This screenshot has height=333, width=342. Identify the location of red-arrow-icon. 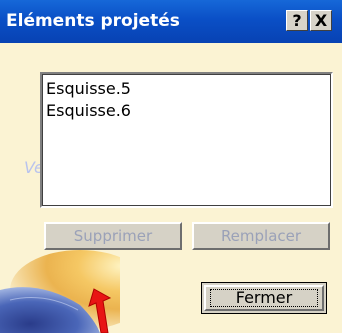
(100, 310).